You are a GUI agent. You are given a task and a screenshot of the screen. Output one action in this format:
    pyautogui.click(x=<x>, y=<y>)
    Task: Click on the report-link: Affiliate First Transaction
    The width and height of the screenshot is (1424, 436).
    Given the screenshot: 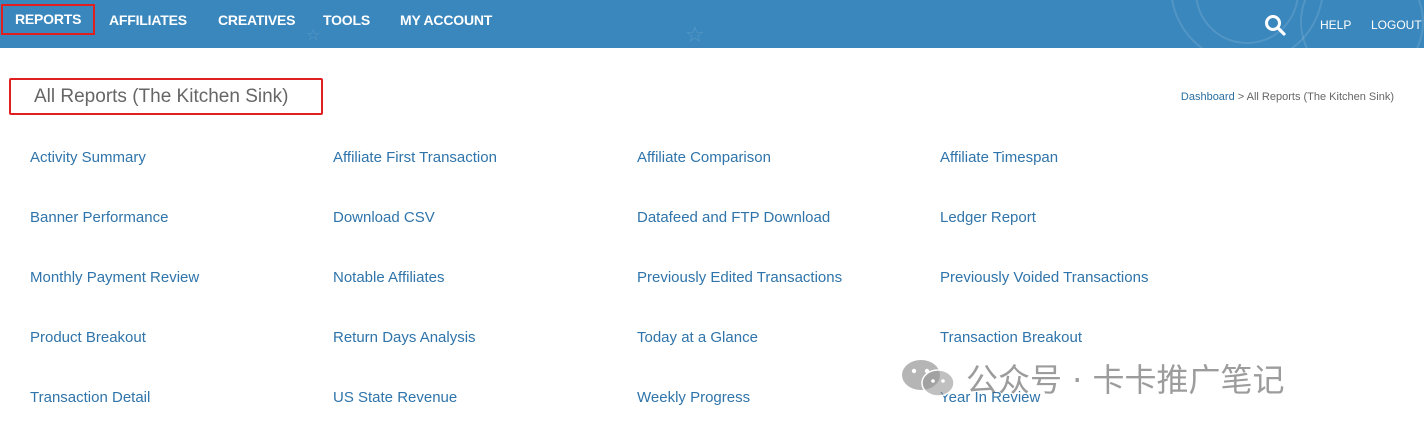 What is the action you would take?
    pyautogui.click(x=415, y=157)
    